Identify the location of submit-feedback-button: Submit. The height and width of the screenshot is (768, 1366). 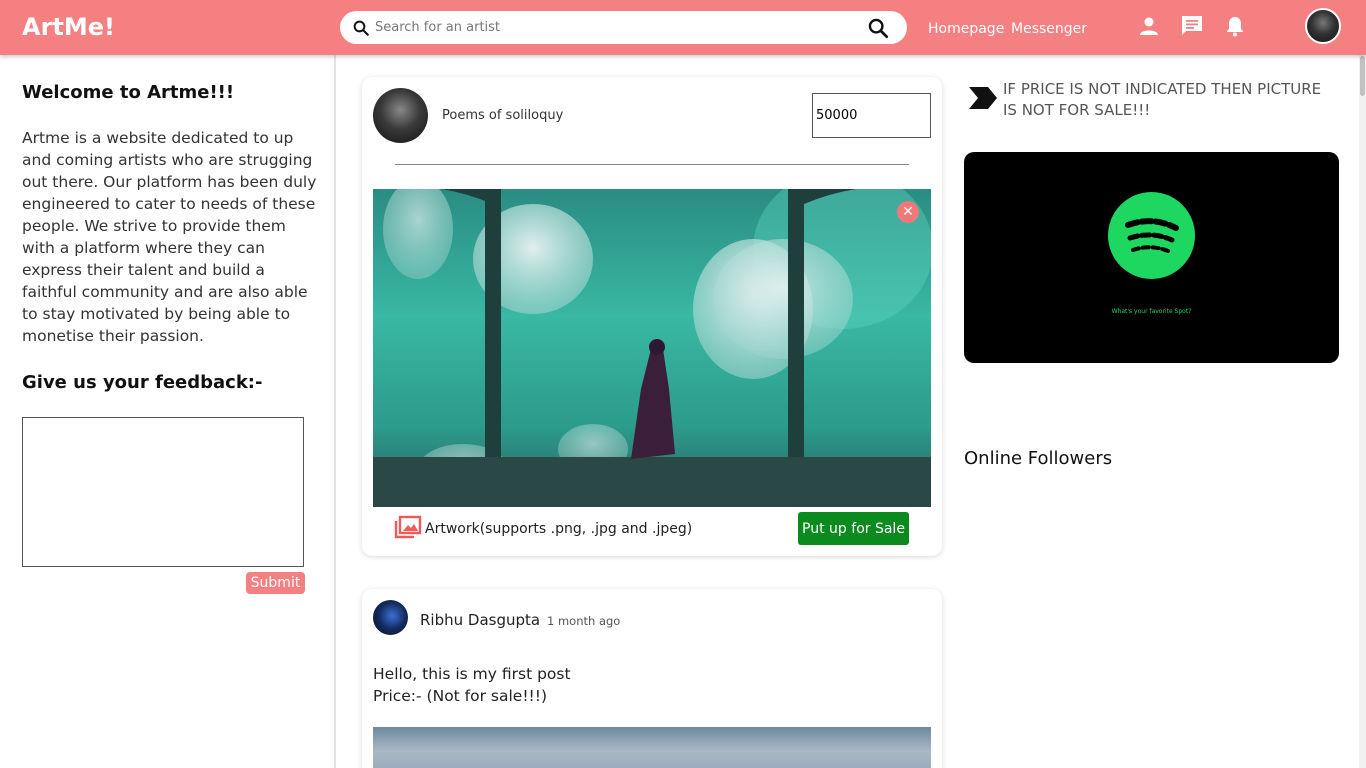
(275, 583).